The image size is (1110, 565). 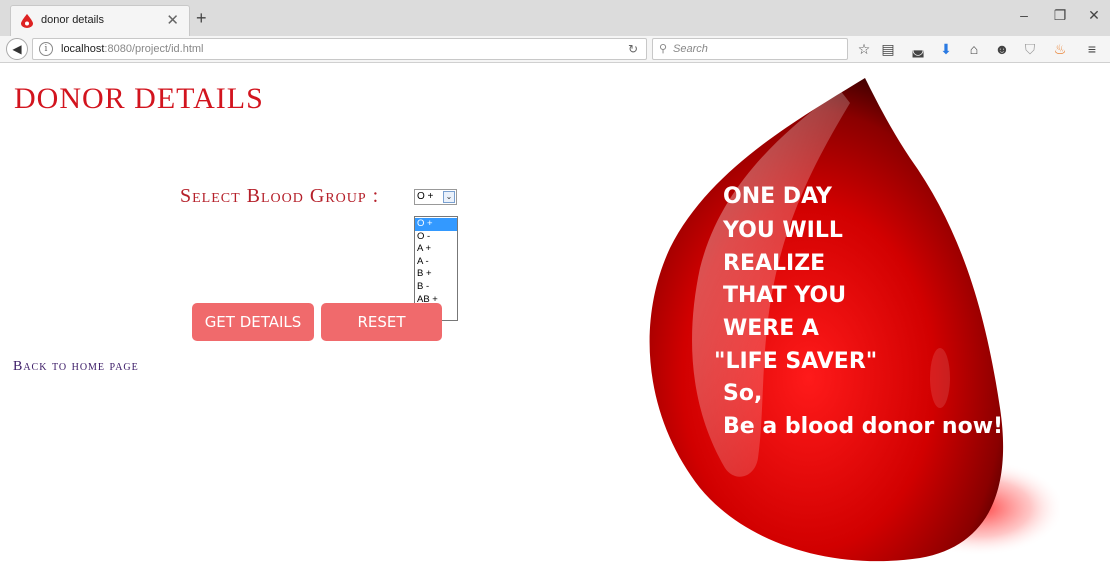 What do you see at coordinates (27, 21) in the screenshot?
I see `blood-drop-favicon-icon` at bounding box center [27, 21].